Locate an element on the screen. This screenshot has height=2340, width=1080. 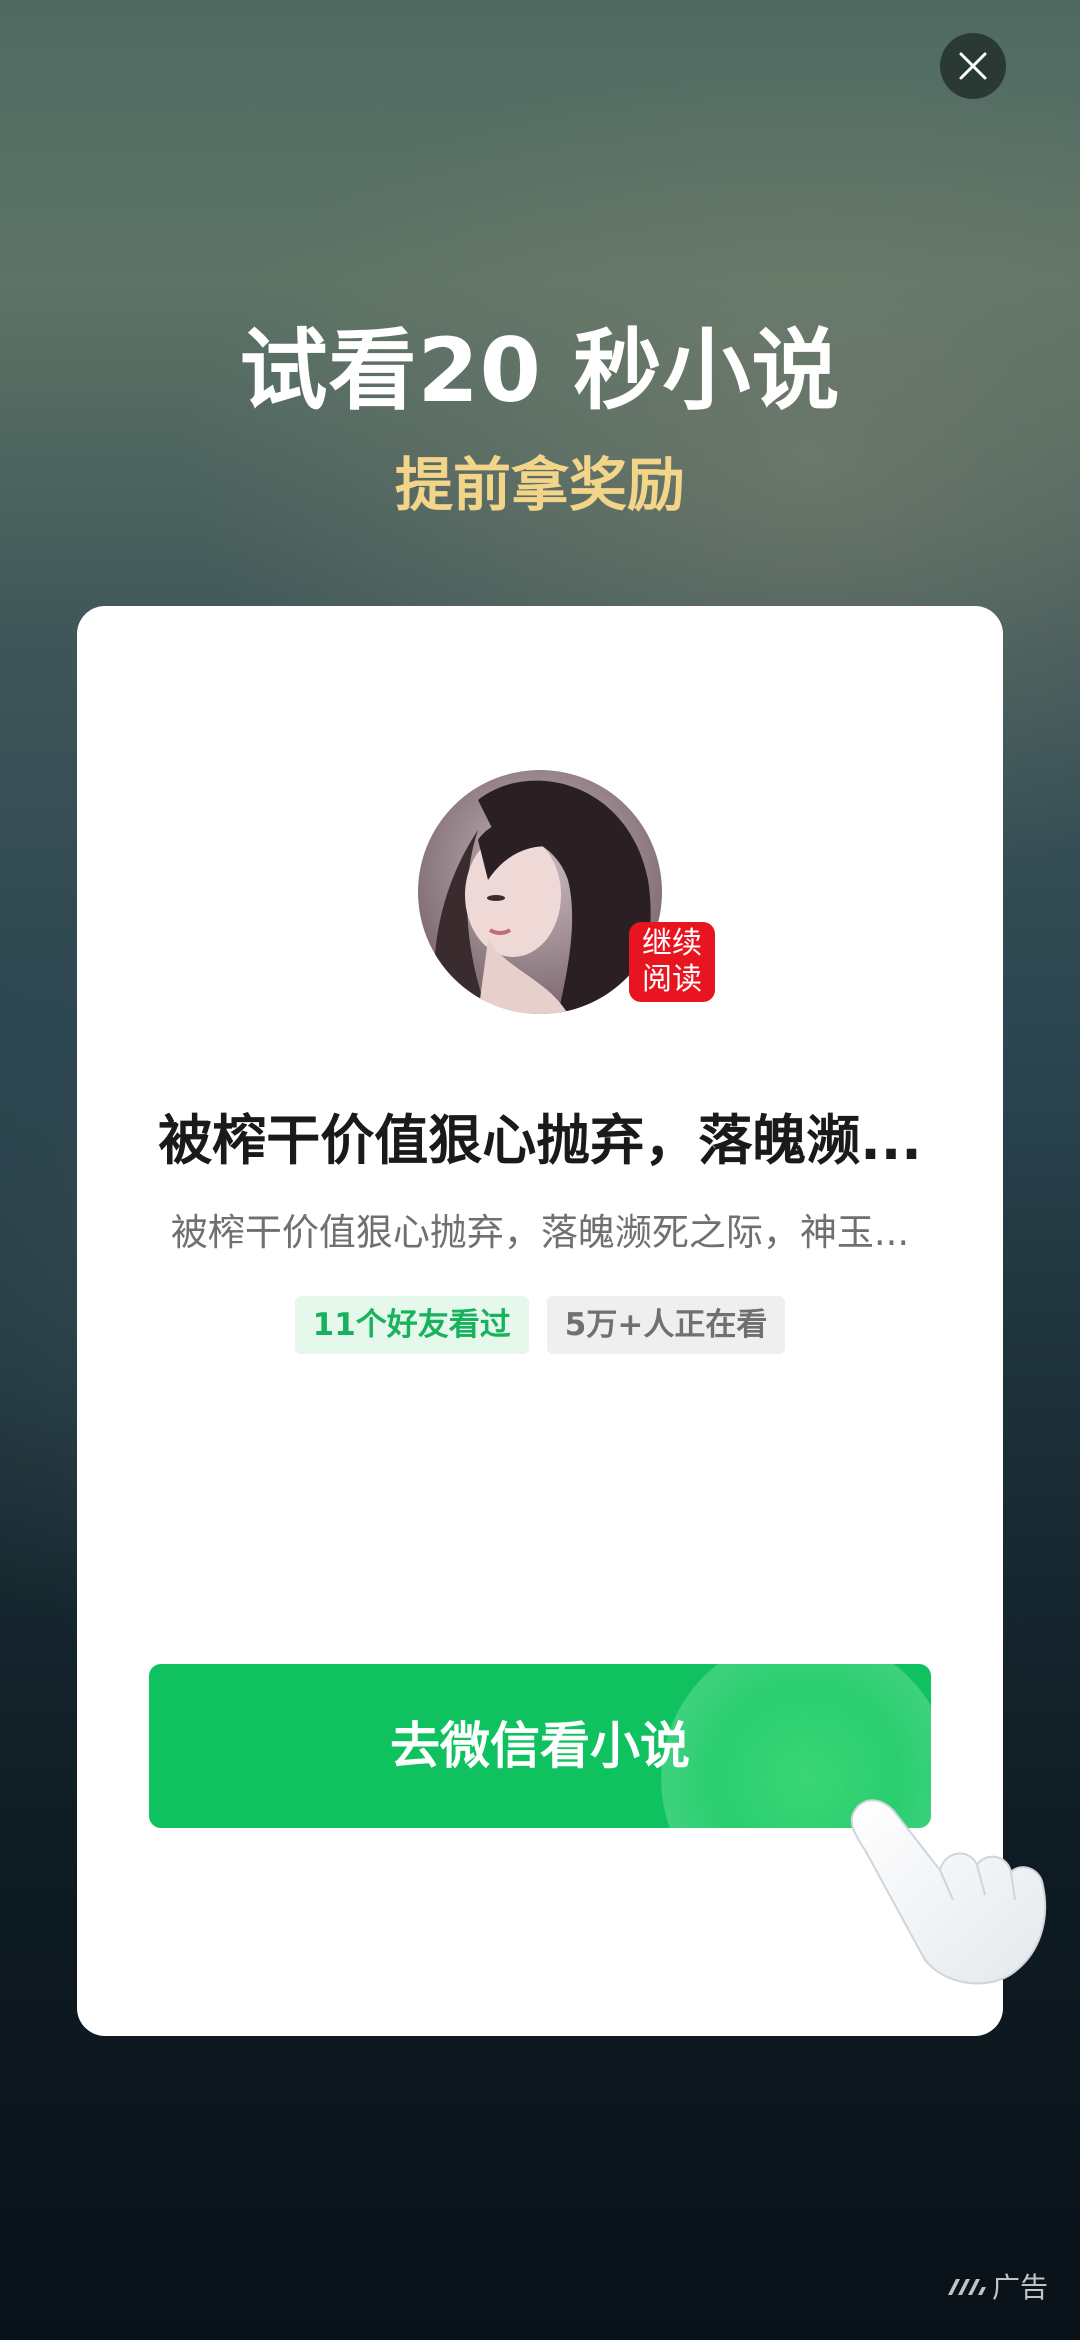
pointing-hand-icon is located at coordinates (948, 1892).